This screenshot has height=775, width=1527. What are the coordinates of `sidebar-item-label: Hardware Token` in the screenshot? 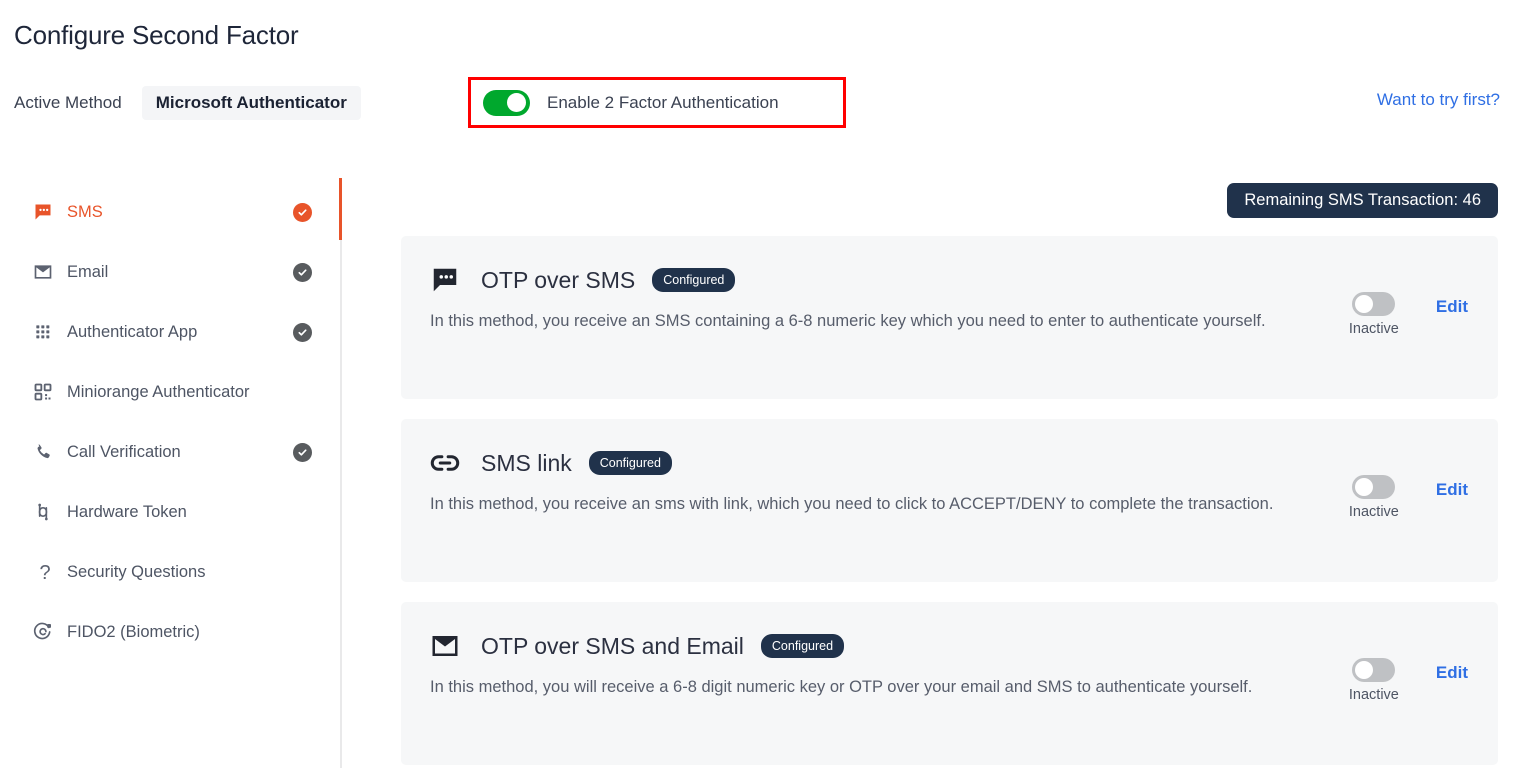 It's located at (127, 511).